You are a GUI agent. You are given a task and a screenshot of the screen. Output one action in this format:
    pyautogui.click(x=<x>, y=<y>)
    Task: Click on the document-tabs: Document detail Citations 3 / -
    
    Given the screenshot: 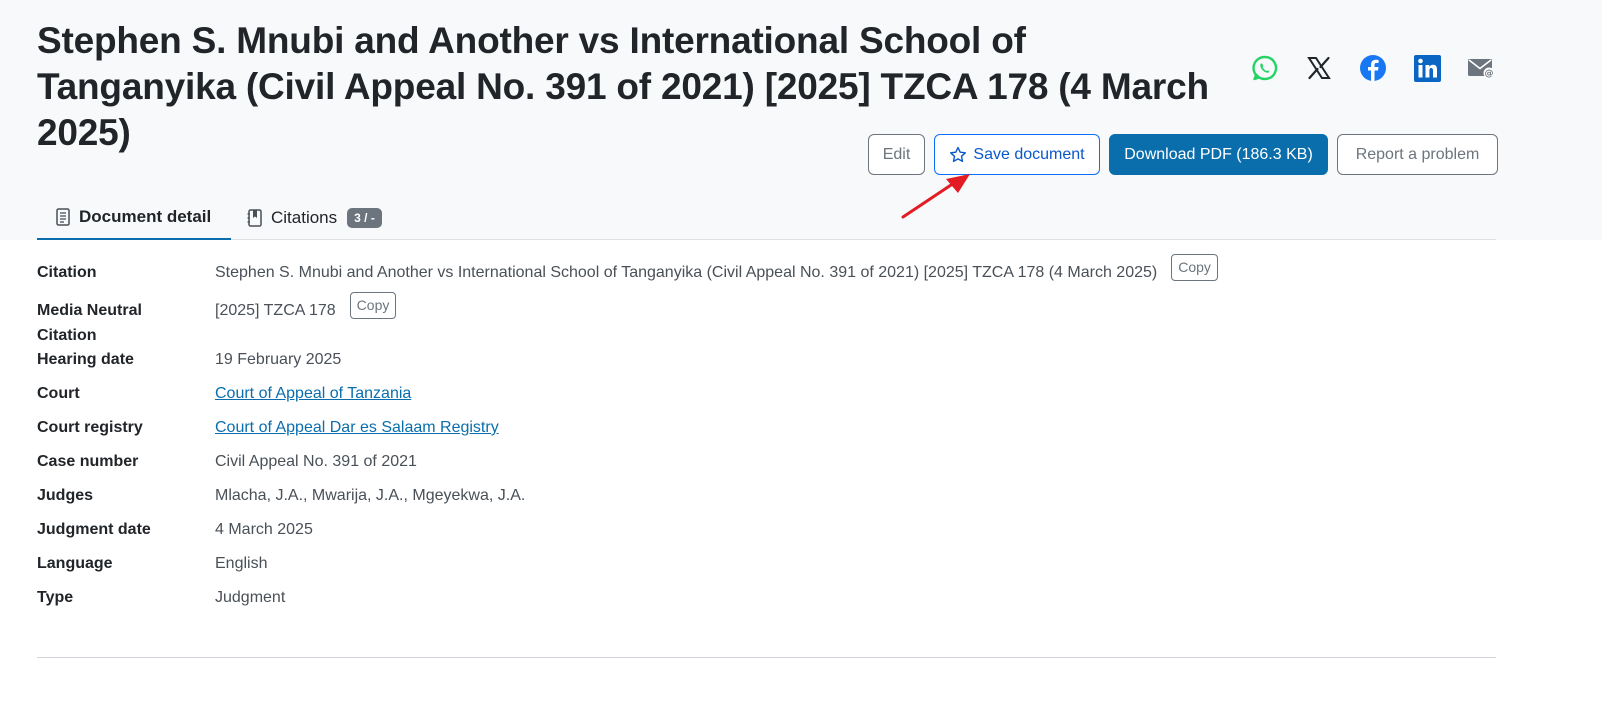 What is the action you would take?
    pyautogui.click(x=766, y=218)
    